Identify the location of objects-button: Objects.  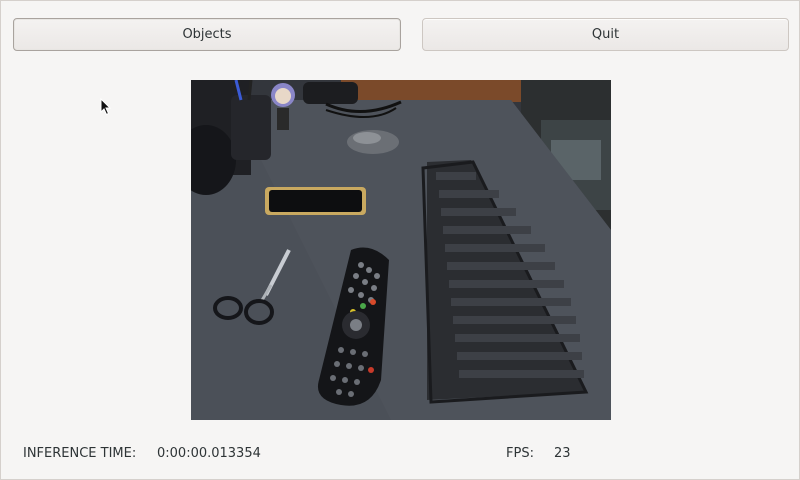
(207, 34).